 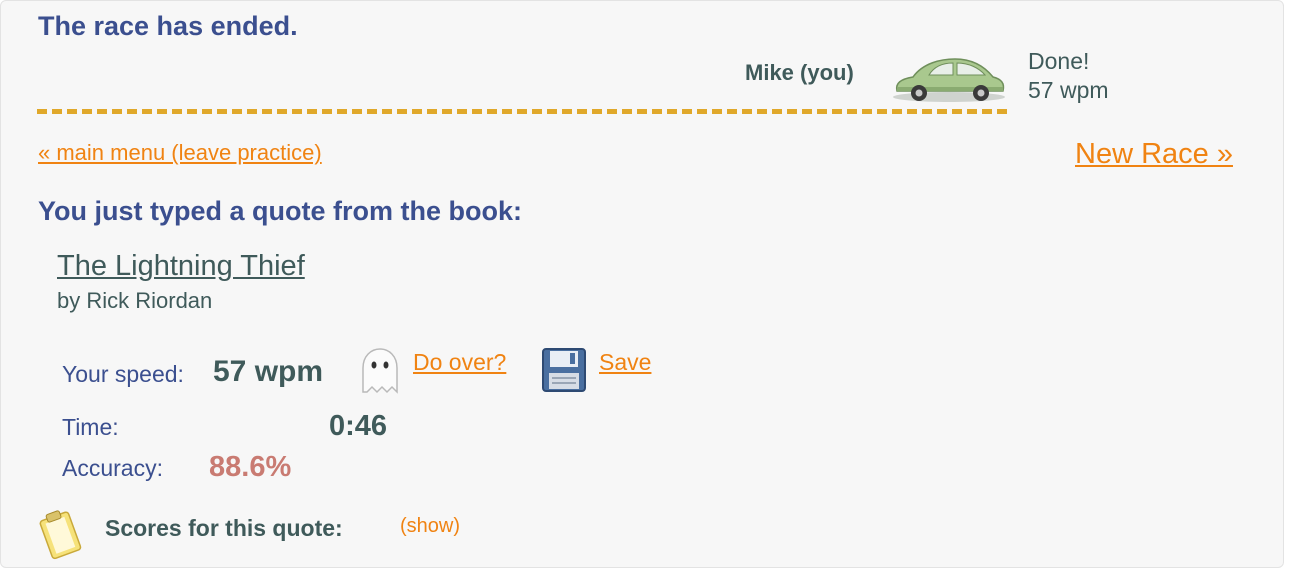 What do you see at coordinates (1154, 154) in the screenshot?
I see `new-race-link: New Race »` at bounding box center [1154, 154].